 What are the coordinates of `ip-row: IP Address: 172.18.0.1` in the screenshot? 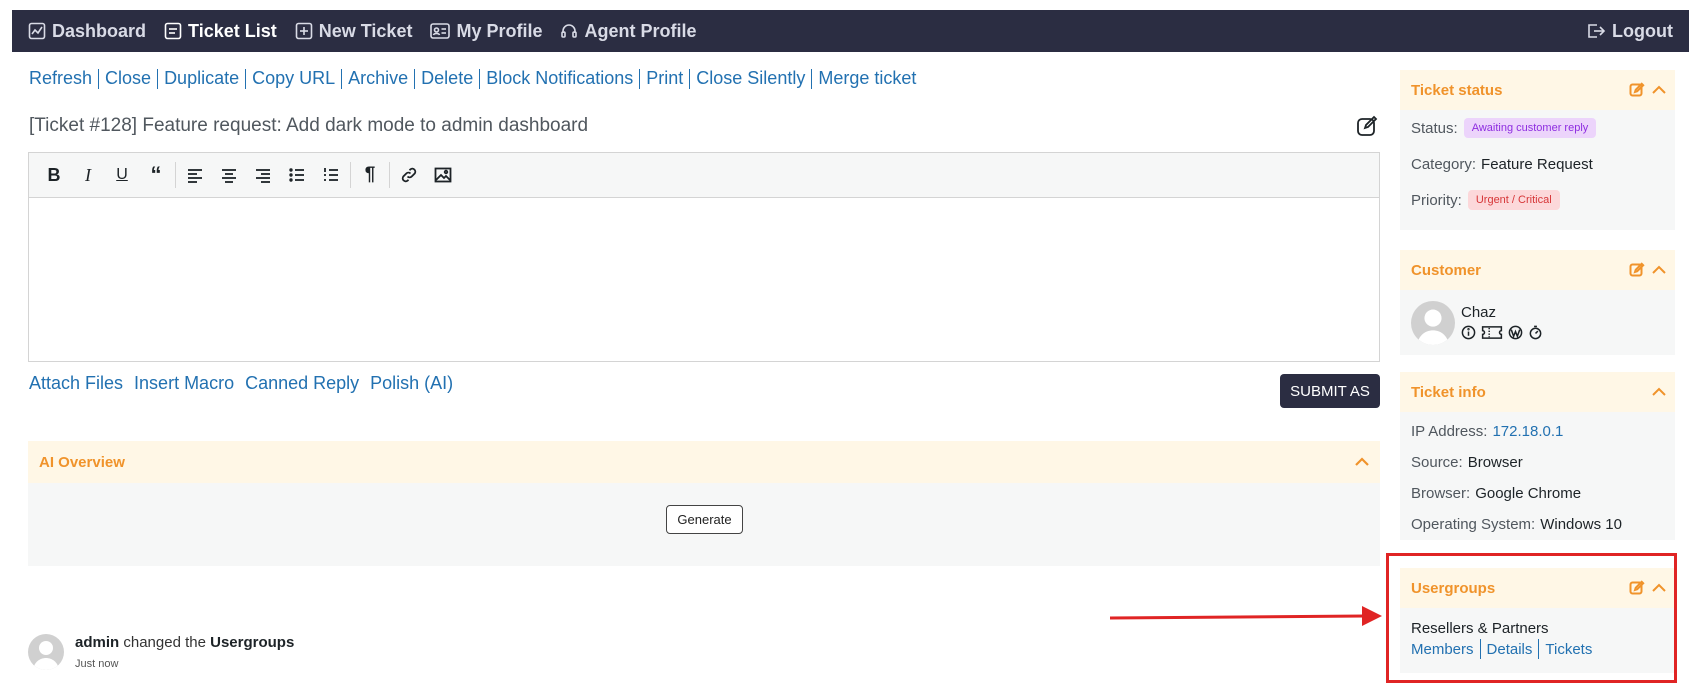 It's located at (1537, 431).